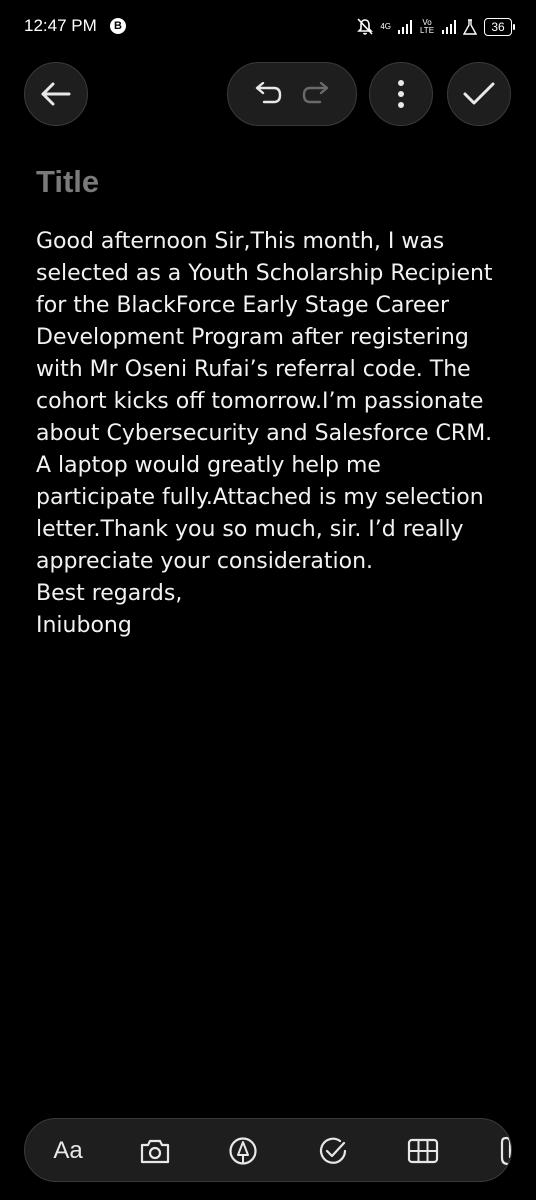  What do you see at coordinates (268, 1150) in the screenshot?
I see `bottom-toolbar: Aa` at bounding box center [268, 1150].